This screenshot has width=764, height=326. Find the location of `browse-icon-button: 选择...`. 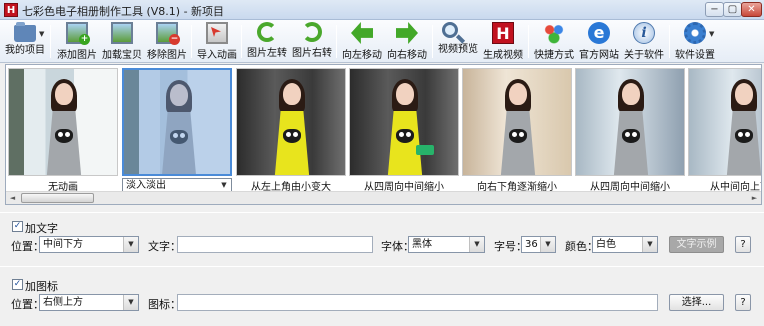

browse-icon-button: 选择... is located at coordinates (696, 302).